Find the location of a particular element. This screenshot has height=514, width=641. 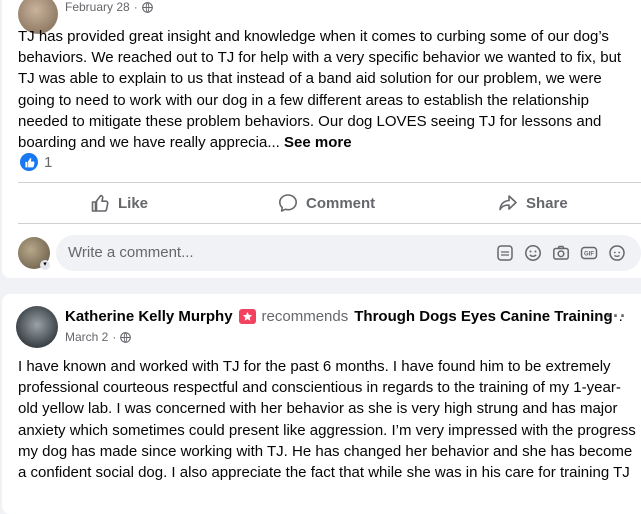

like-button: Like is located at coordinates (119, 203).